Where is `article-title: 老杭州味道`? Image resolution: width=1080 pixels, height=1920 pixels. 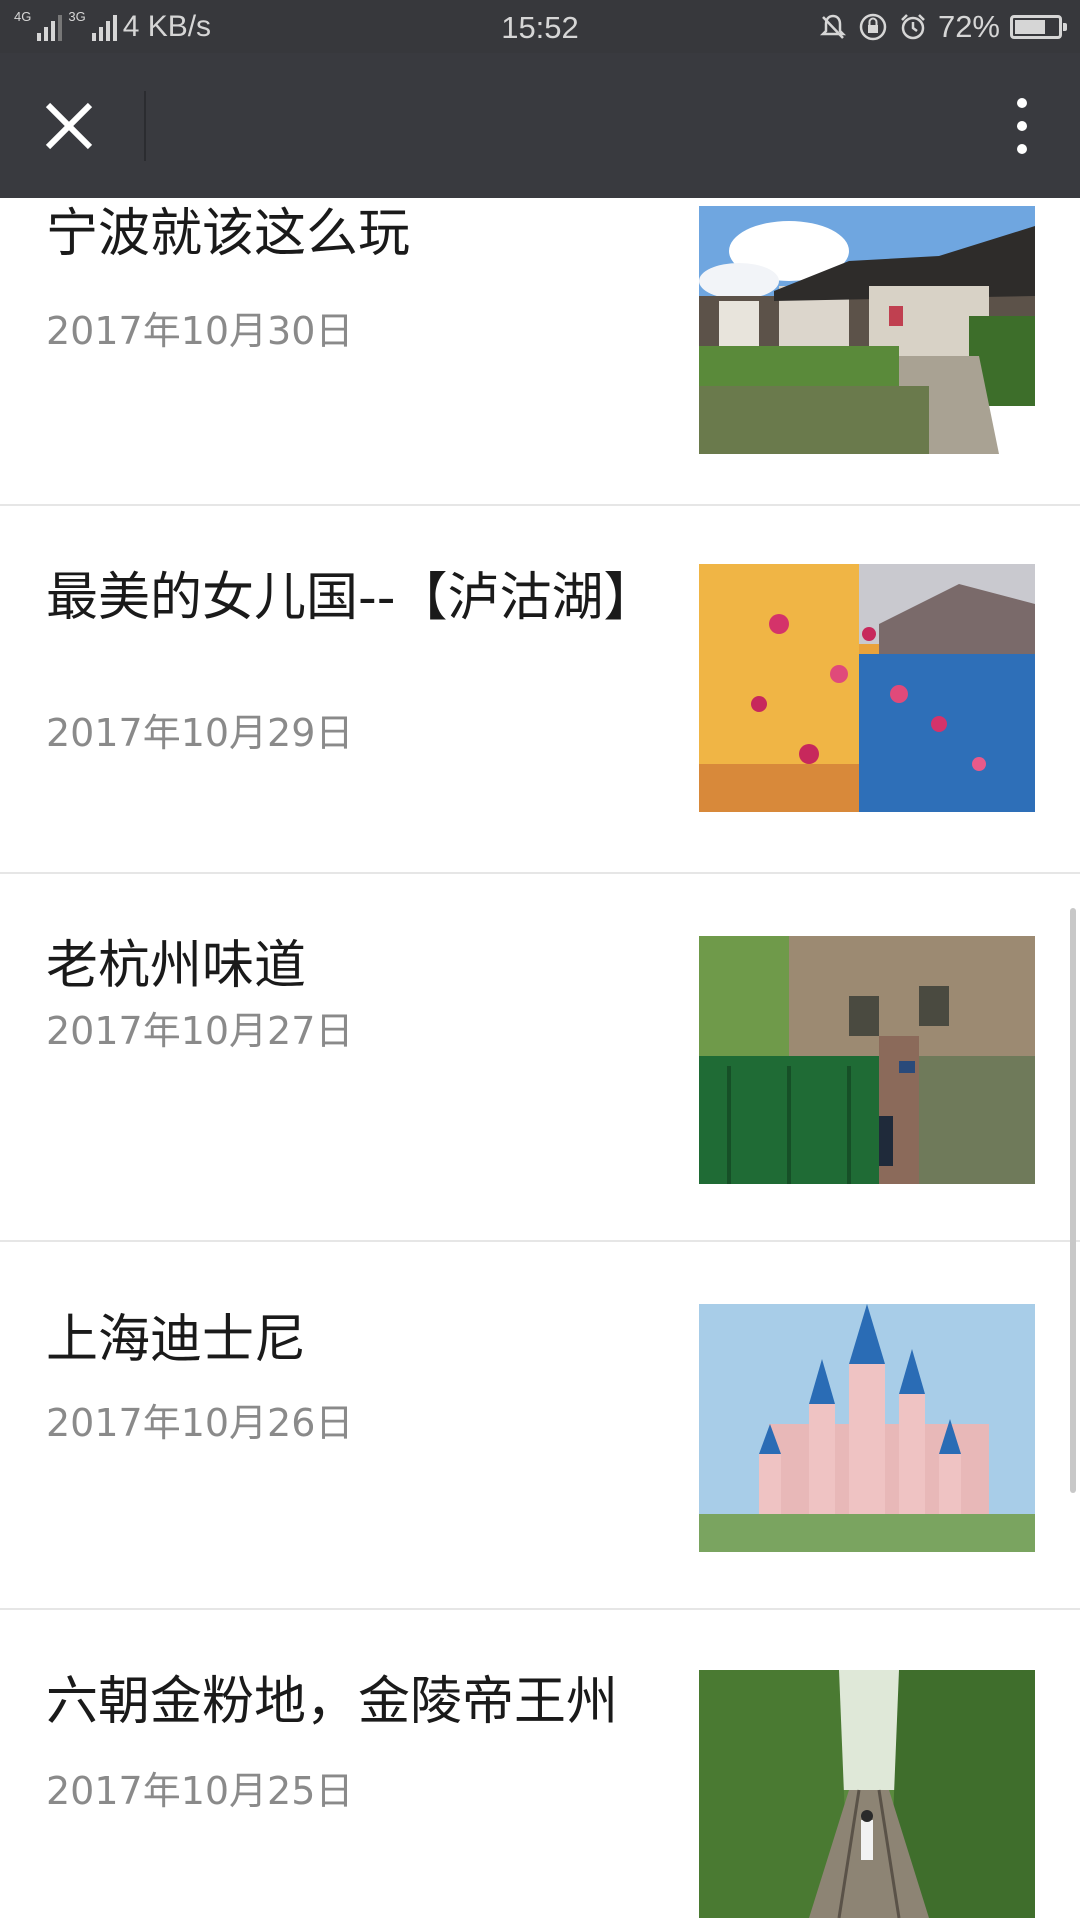
article-title: 老杭州味道 is located at coordinates (176, 966).